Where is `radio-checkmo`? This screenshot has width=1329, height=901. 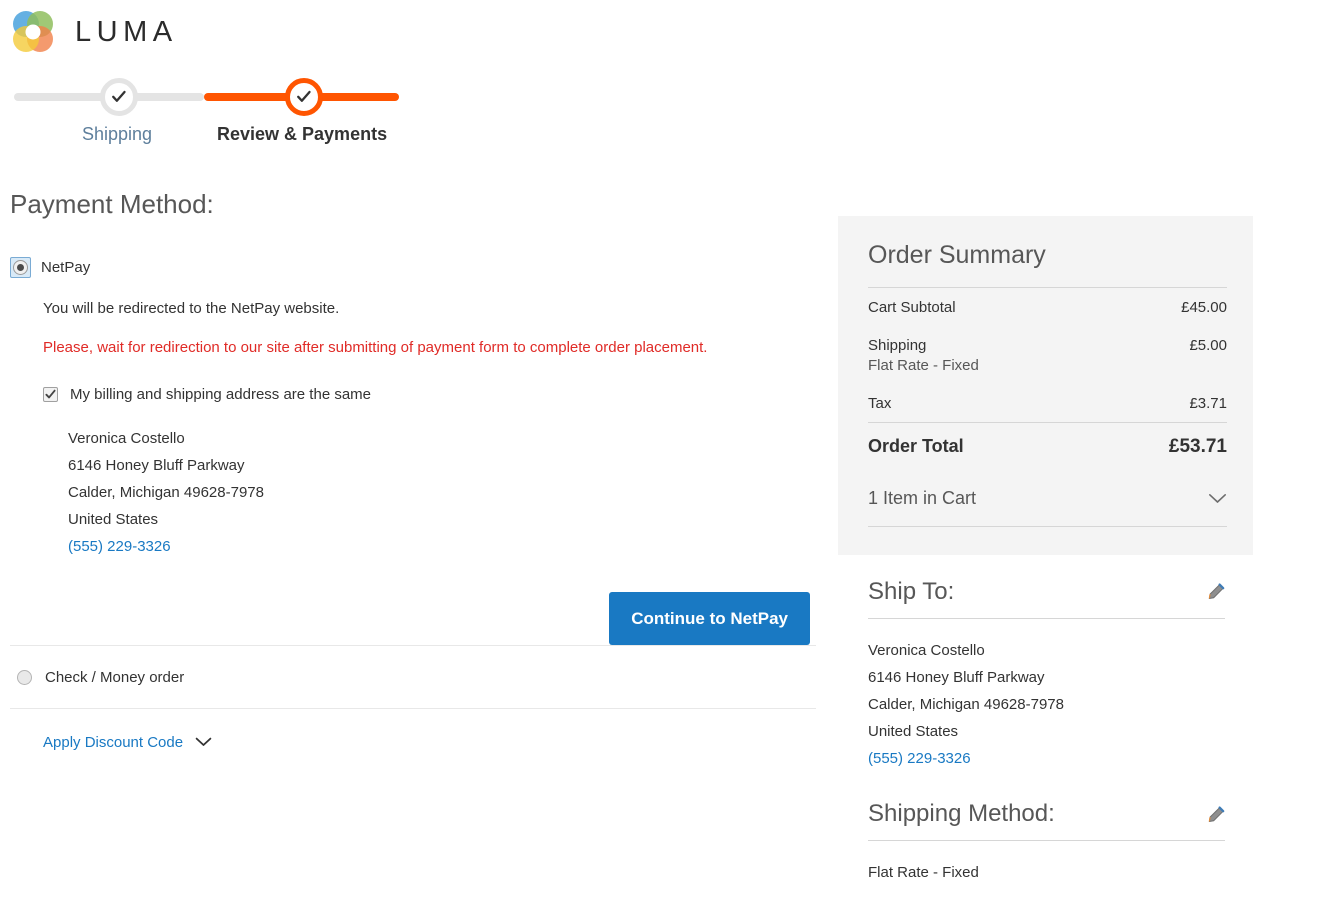
radio-checkmo is located at coordinates (24, 677).